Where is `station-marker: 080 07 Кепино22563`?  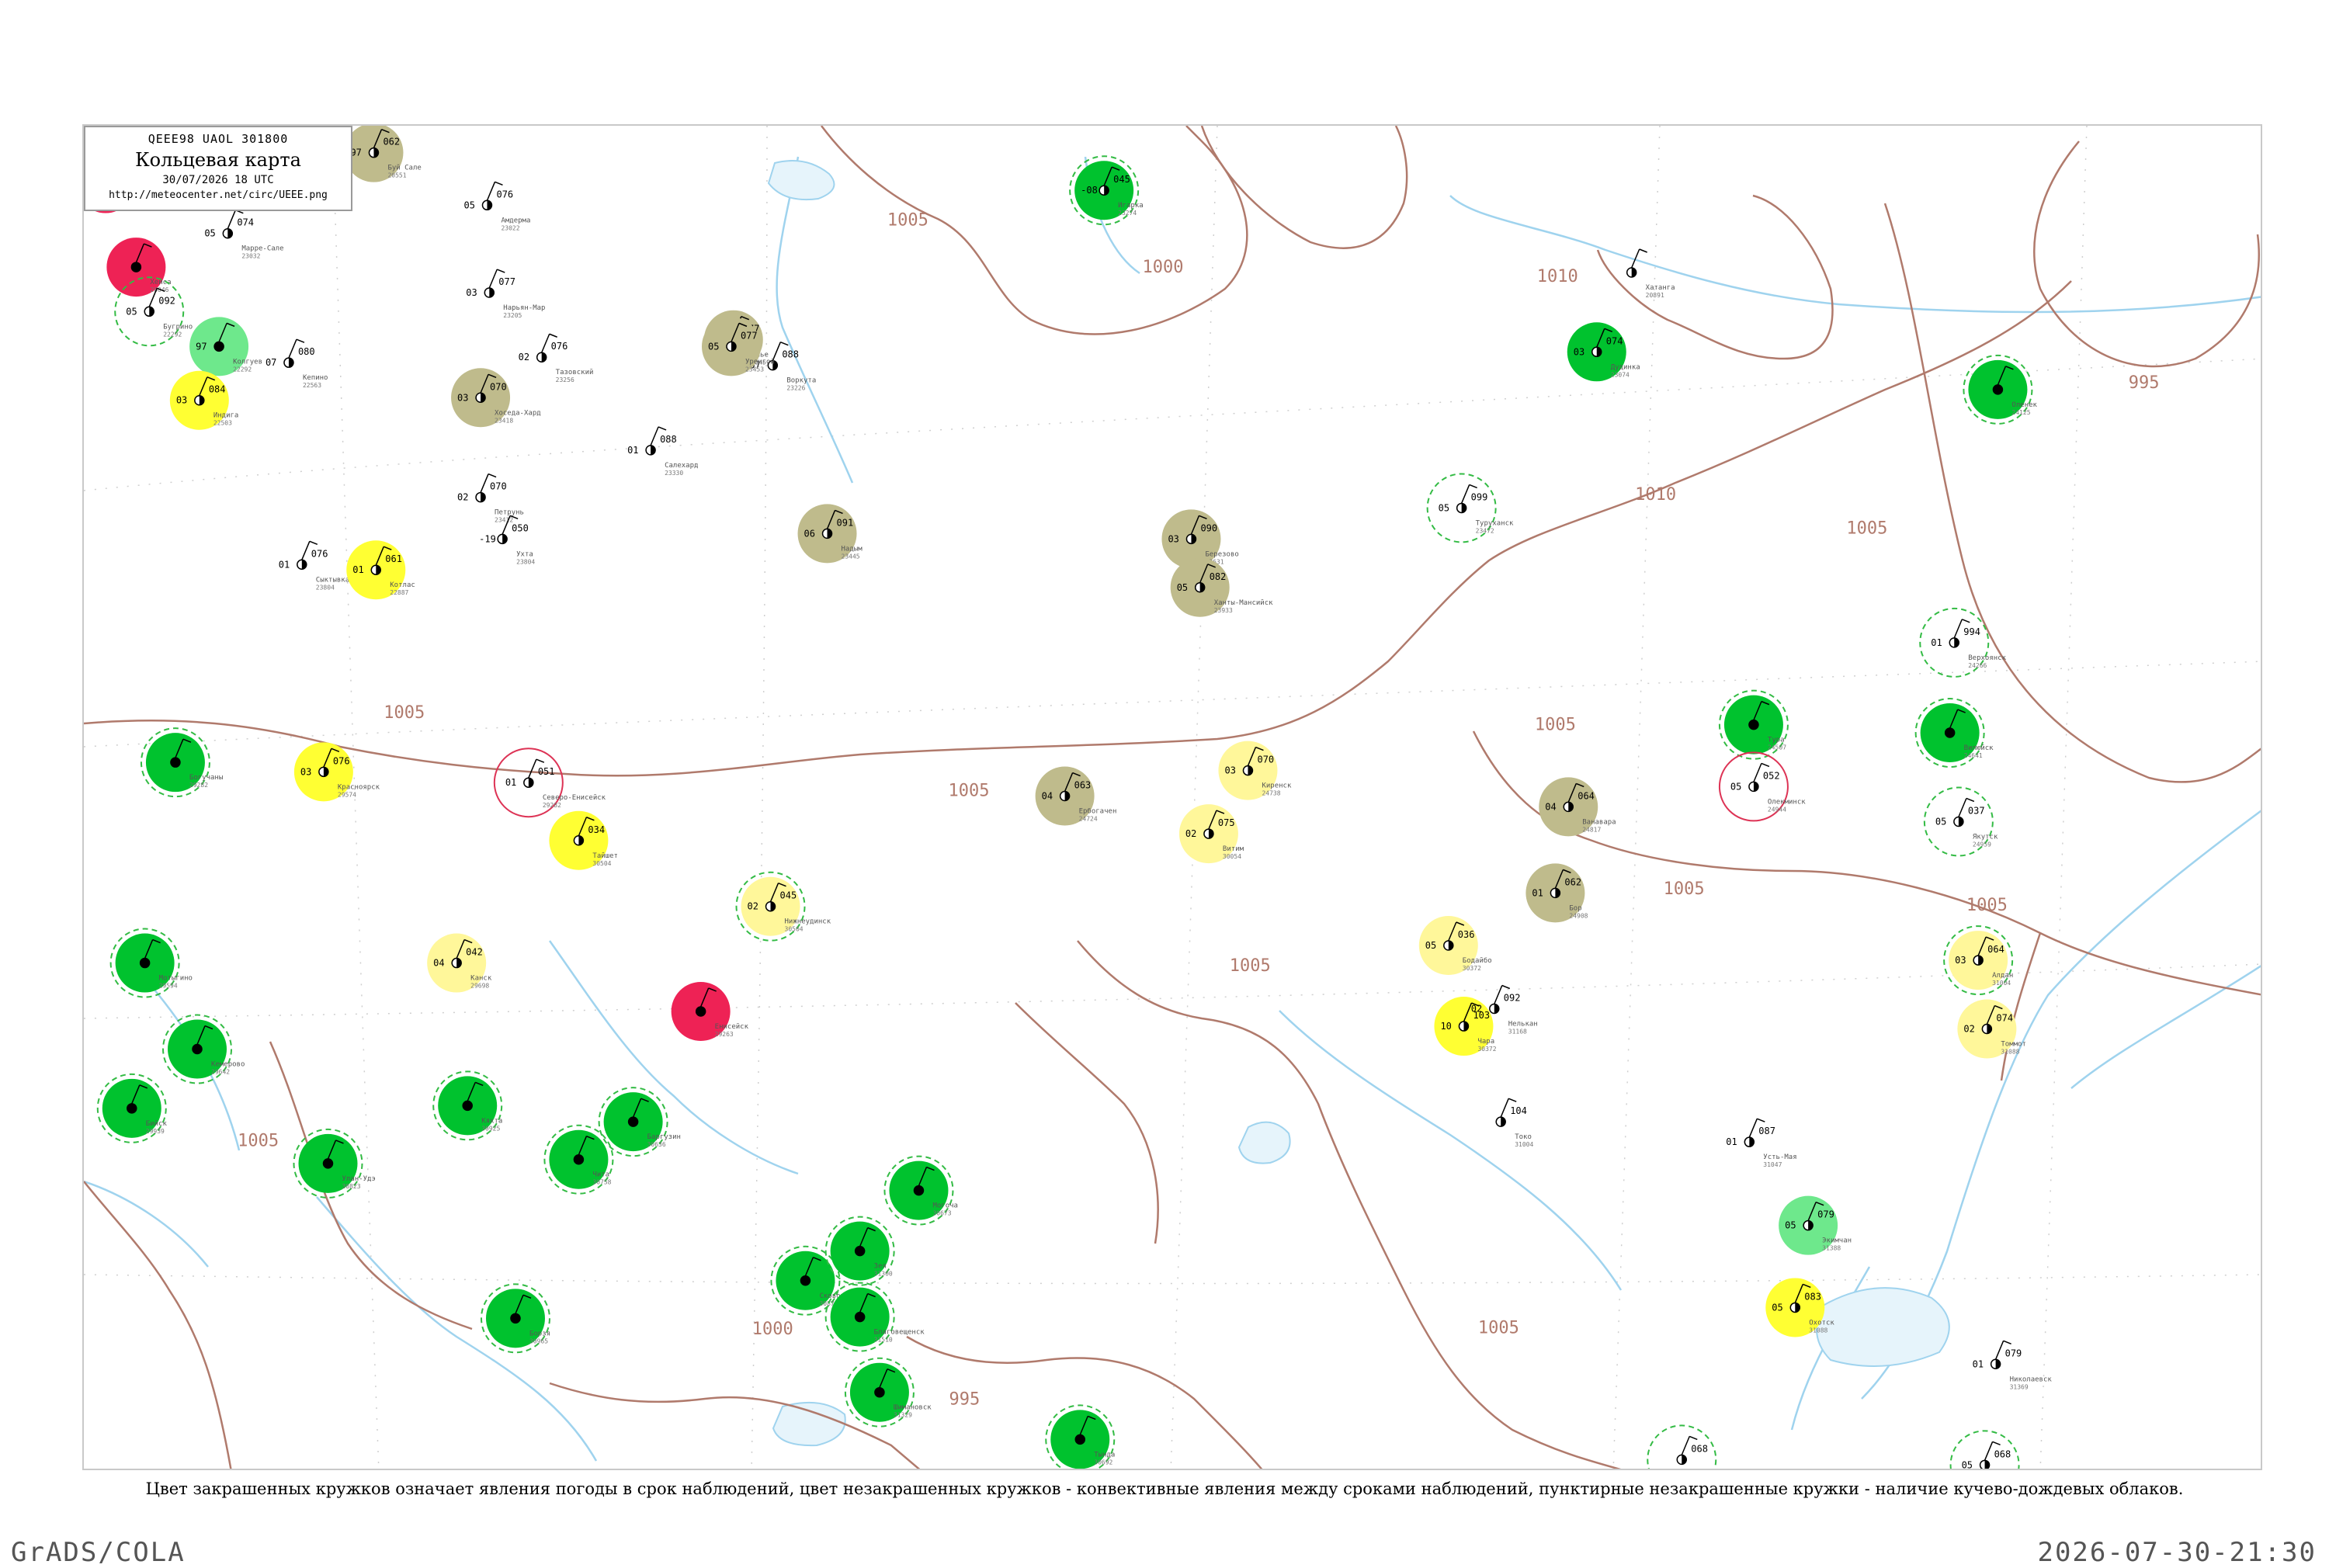
station-marker: 080 07 Кепино22563 is located at coordinates (297, 363).